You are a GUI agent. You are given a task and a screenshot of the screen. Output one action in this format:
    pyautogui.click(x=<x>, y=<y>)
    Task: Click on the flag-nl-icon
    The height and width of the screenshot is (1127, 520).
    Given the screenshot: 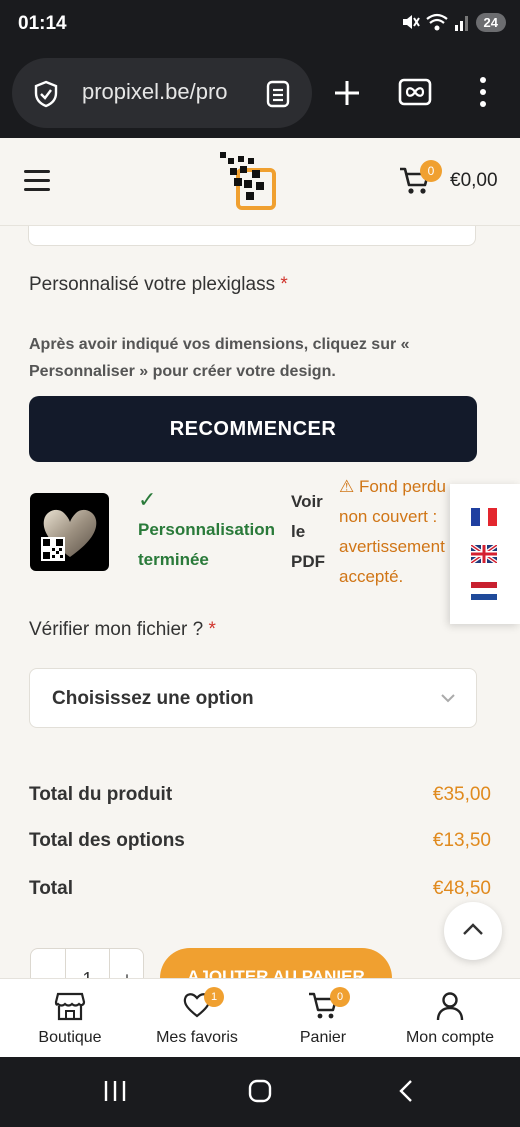 What is the action you would take?
    pyautogui.click(x=484, y=591)
    